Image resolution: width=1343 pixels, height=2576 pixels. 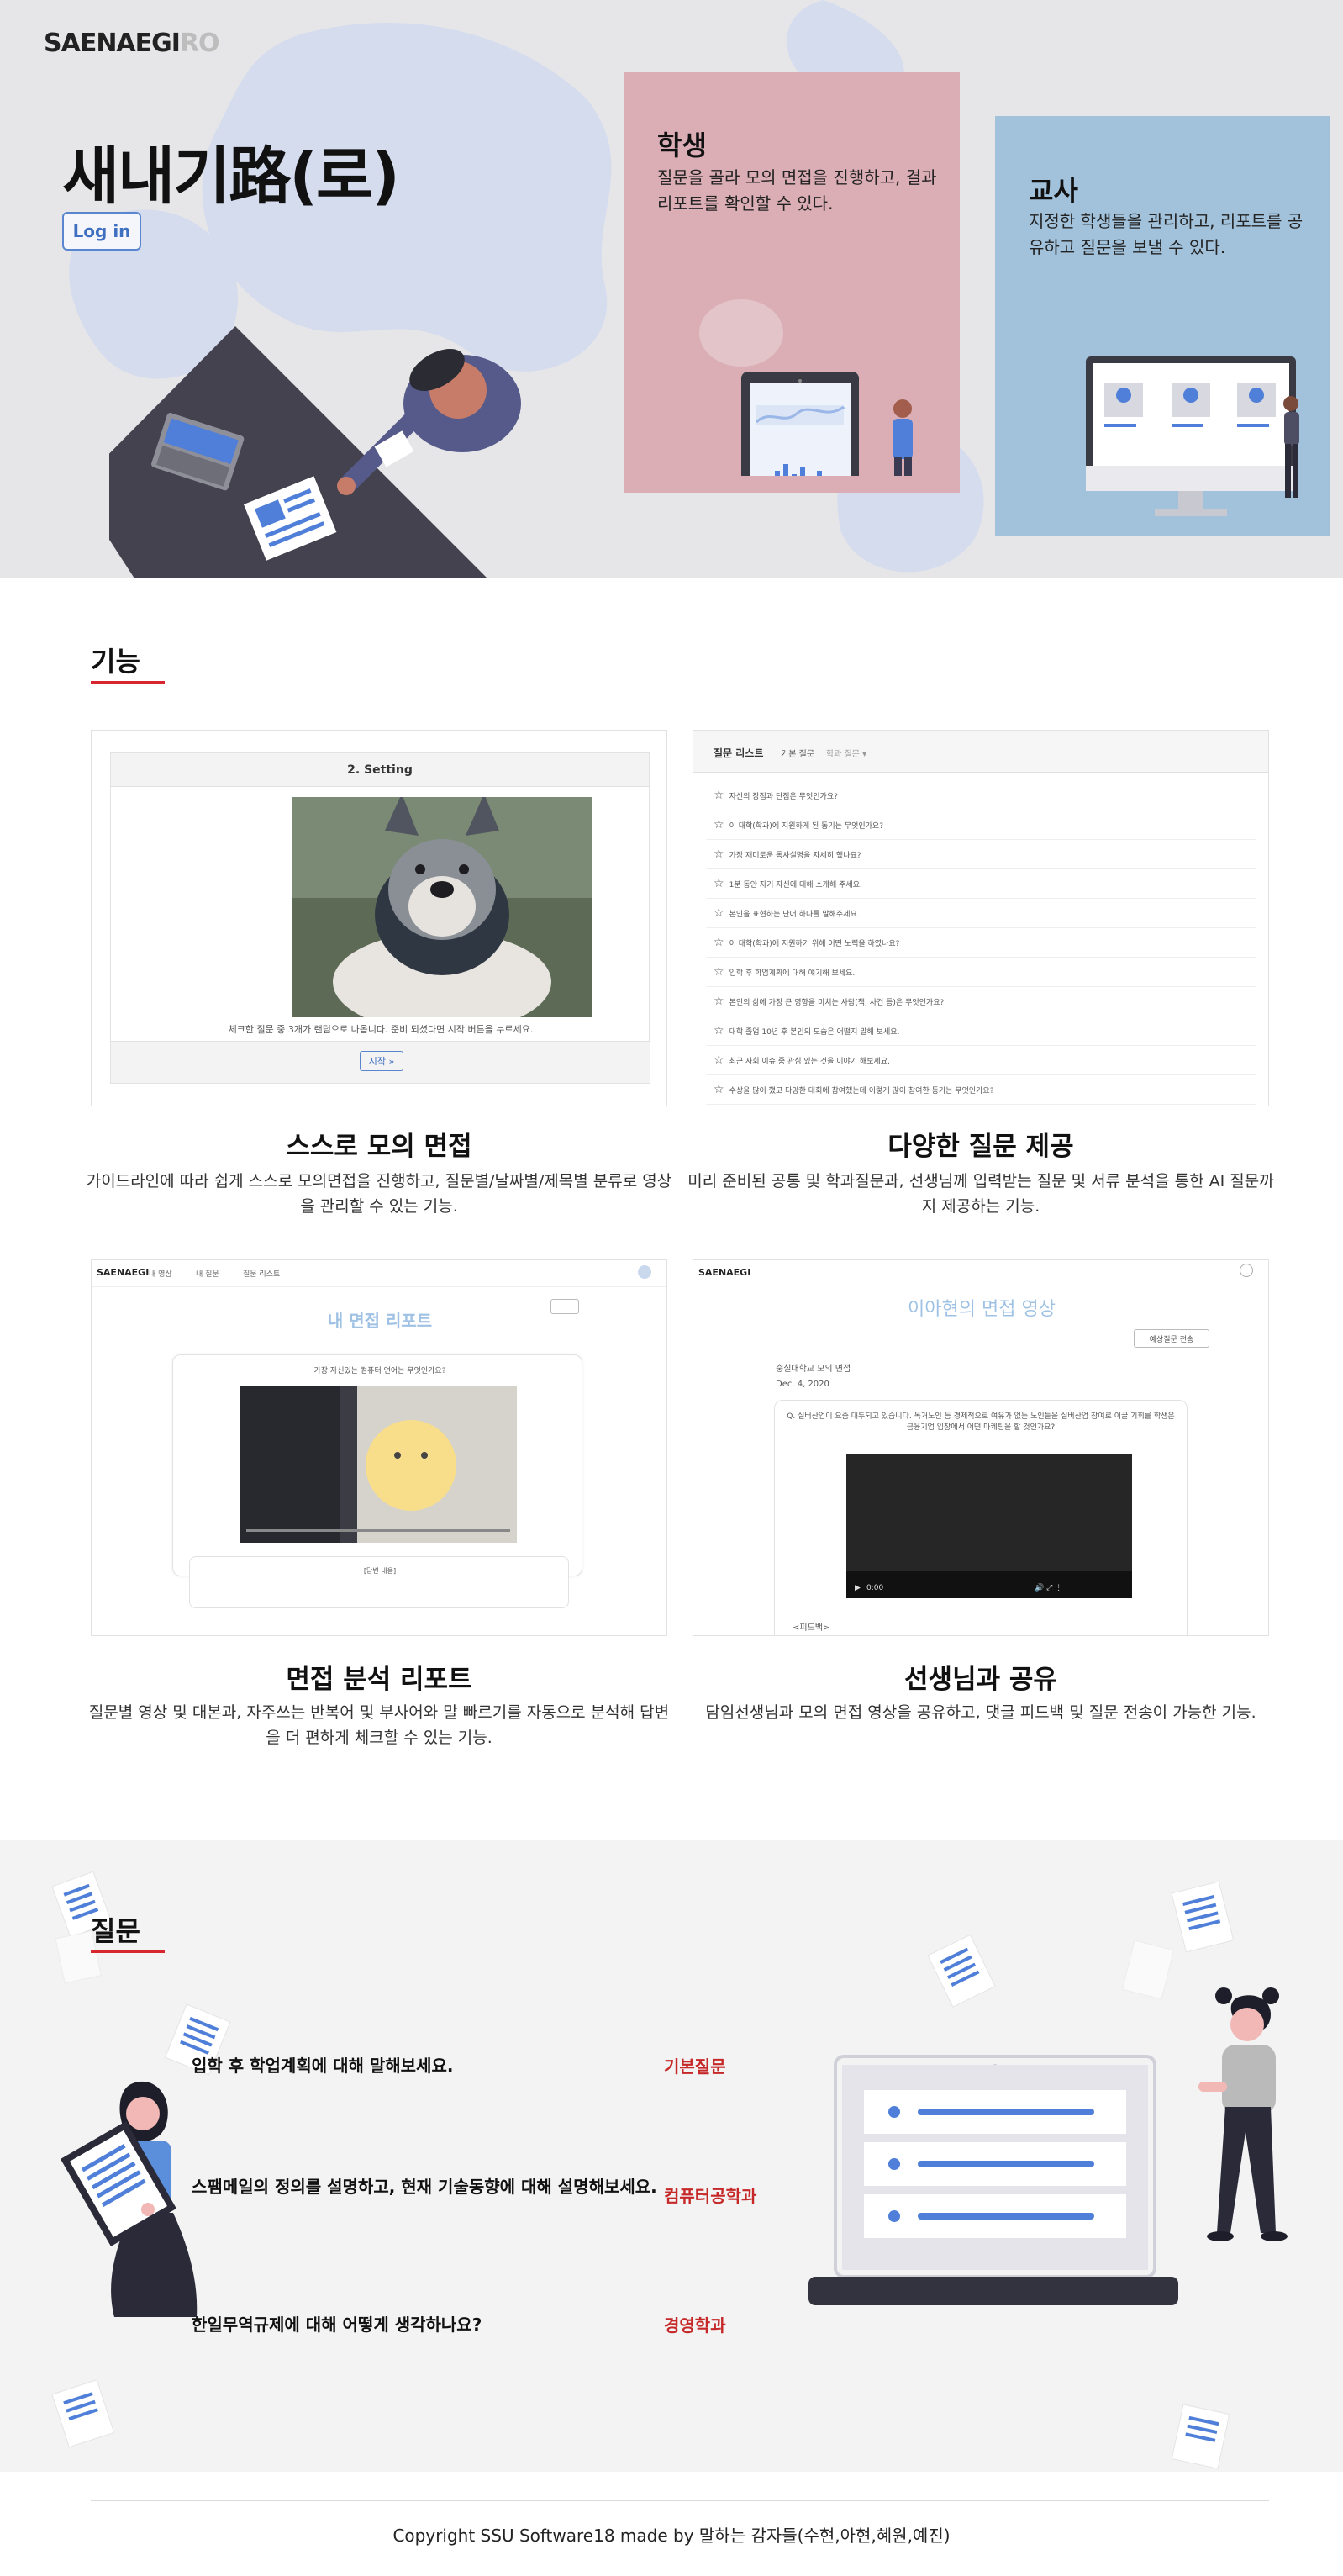 What do you see at coordinates (813, 1369) in the screenshot?
I see `share-school: 숭실대학교 모의 면접` at bounding box center [813, 1369].